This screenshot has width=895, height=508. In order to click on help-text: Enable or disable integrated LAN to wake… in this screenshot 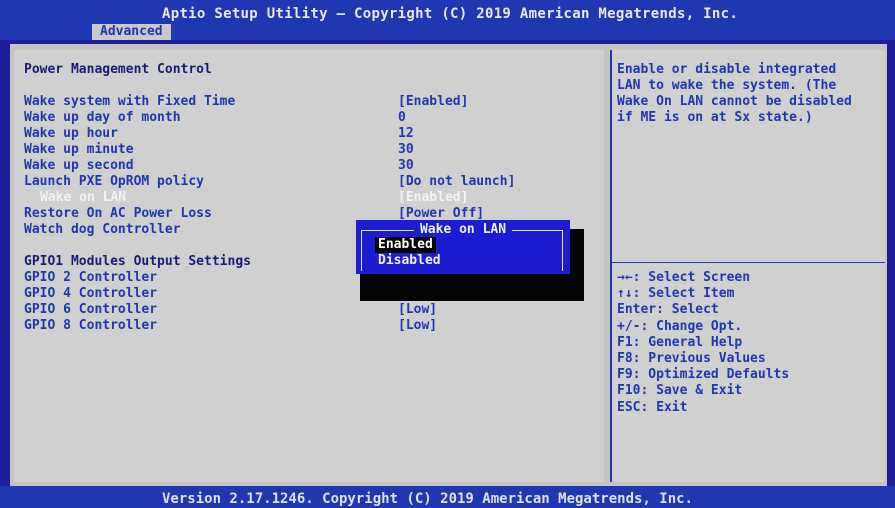, I will do `click(749, 94)`.